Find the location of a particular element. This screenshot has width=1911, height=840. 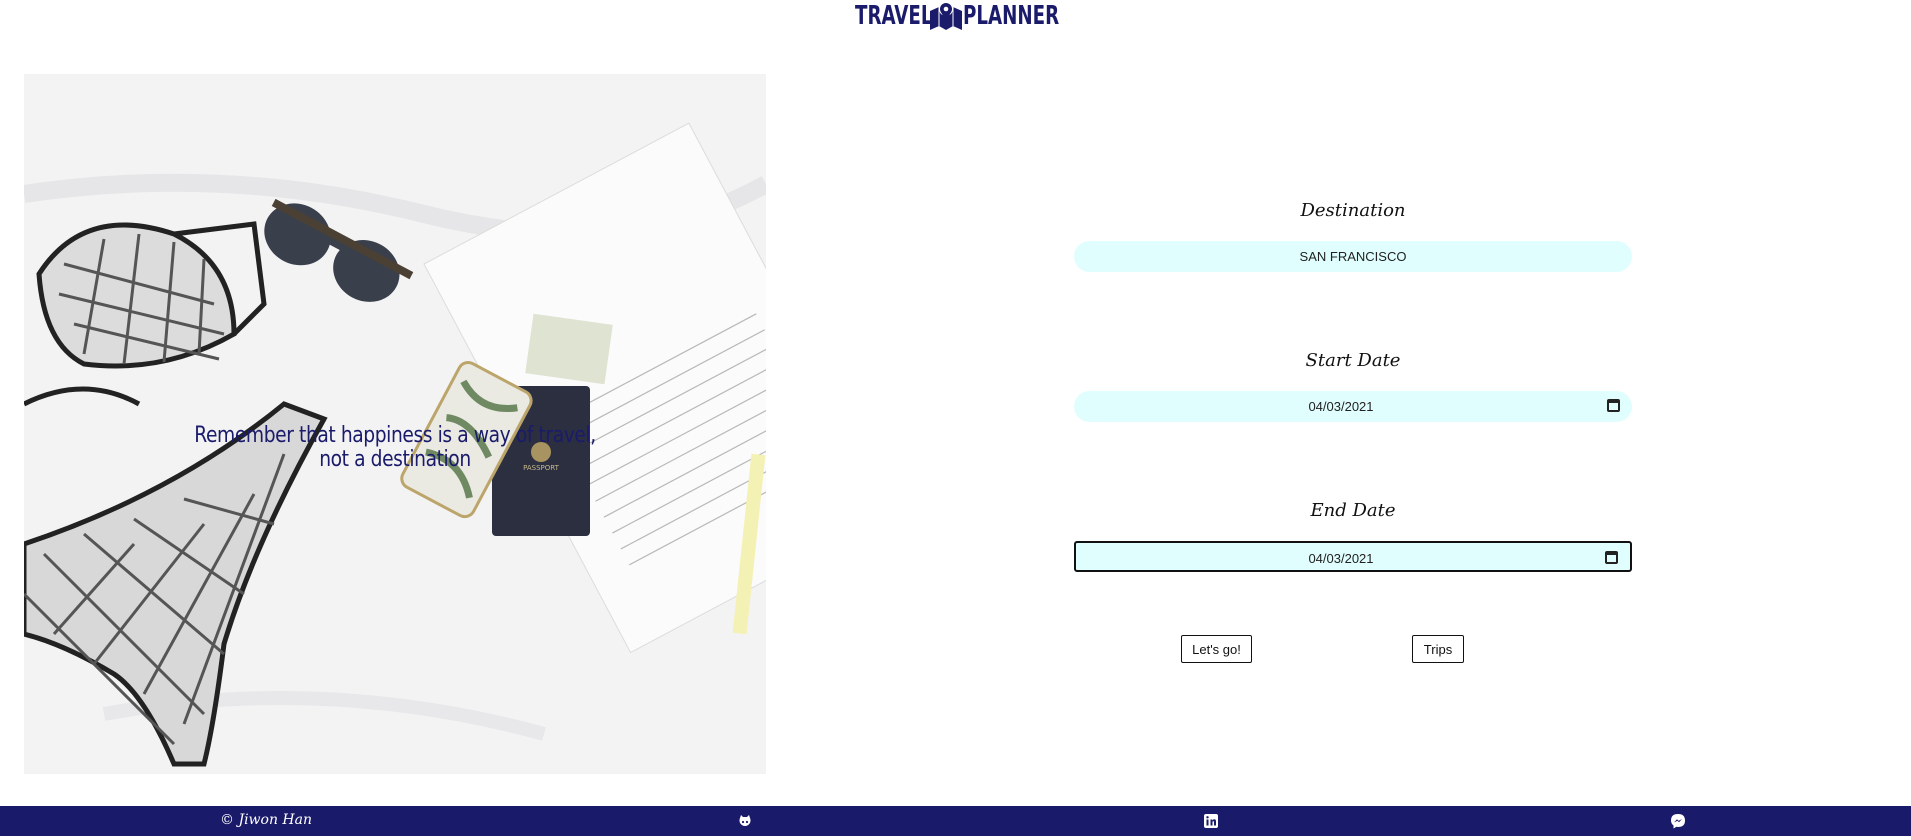

start-date-input: 04/03/2021 is located at coordinates (1353, 406).